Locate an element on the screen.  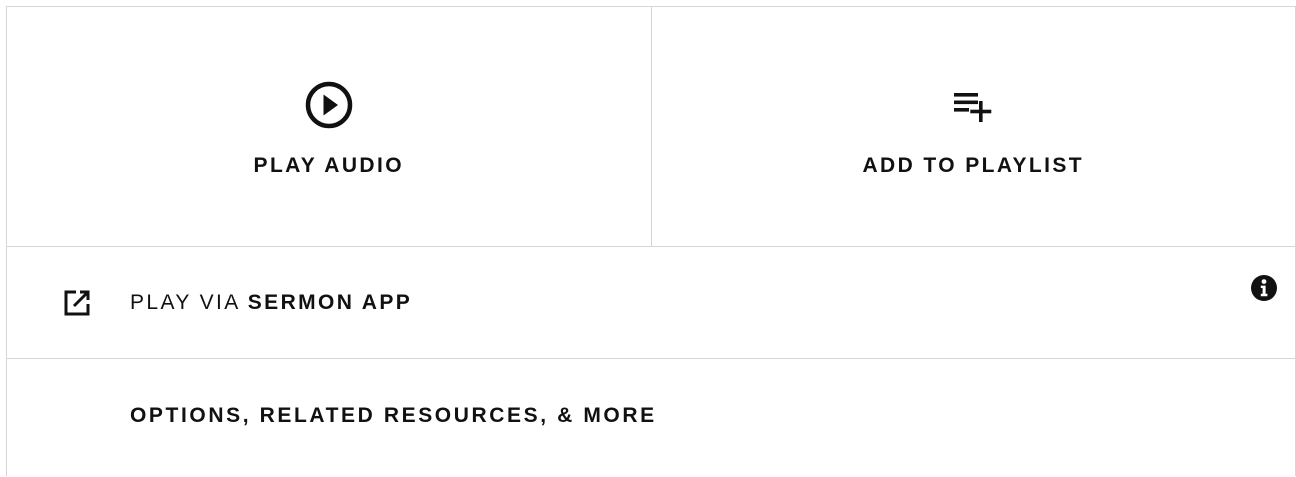
add-to-playlist-label: ADD TO PLAYLIST is located at coordinates (973, 165).